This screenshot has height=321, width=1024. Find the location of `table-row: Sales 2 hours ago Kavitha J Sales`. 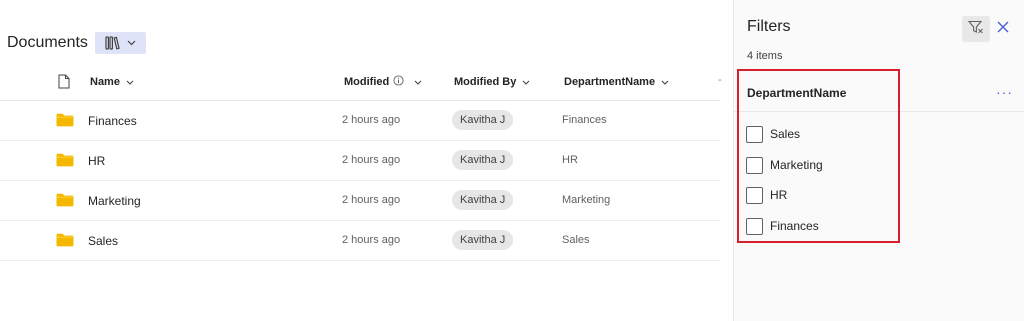

table-row: Sales 2 hours ago Kavitha J Sales is located at coordinates (360, 241).